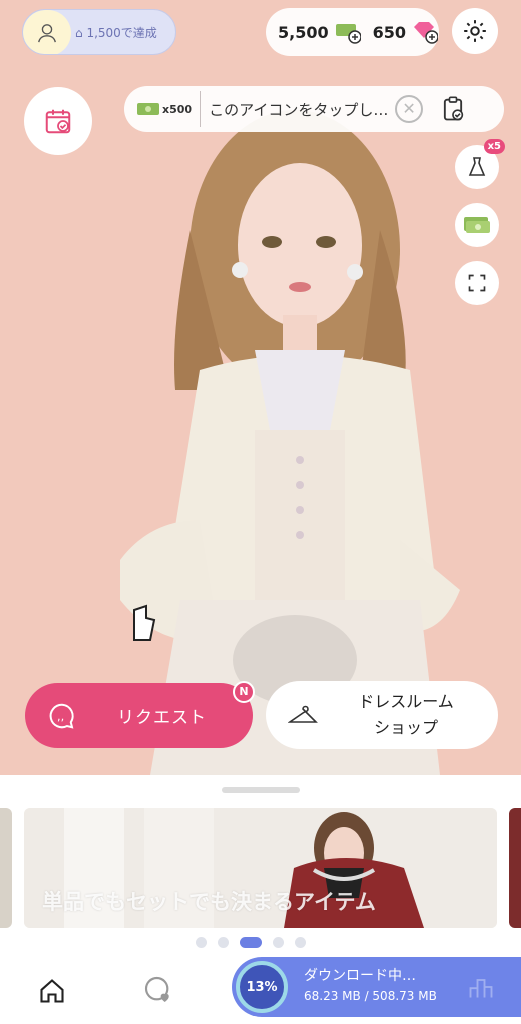 Image resolution: width=521 pixels, height=1024 pixels. I want to click on money-add-icon, so click(348, 32).